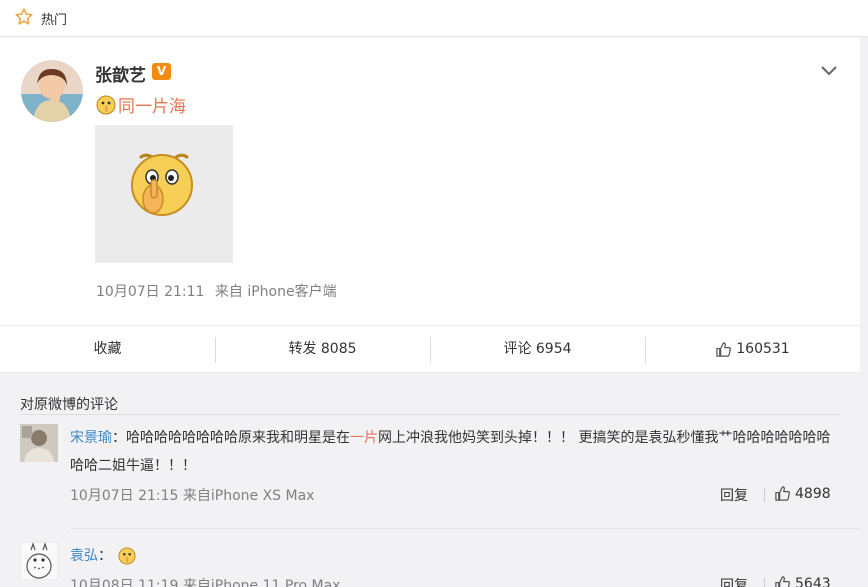 This screenshot has height=587, width=868. Describe the element at coordinates (84, 556) in the screenshot. I see `commenter-name: 袁弘` at that location.